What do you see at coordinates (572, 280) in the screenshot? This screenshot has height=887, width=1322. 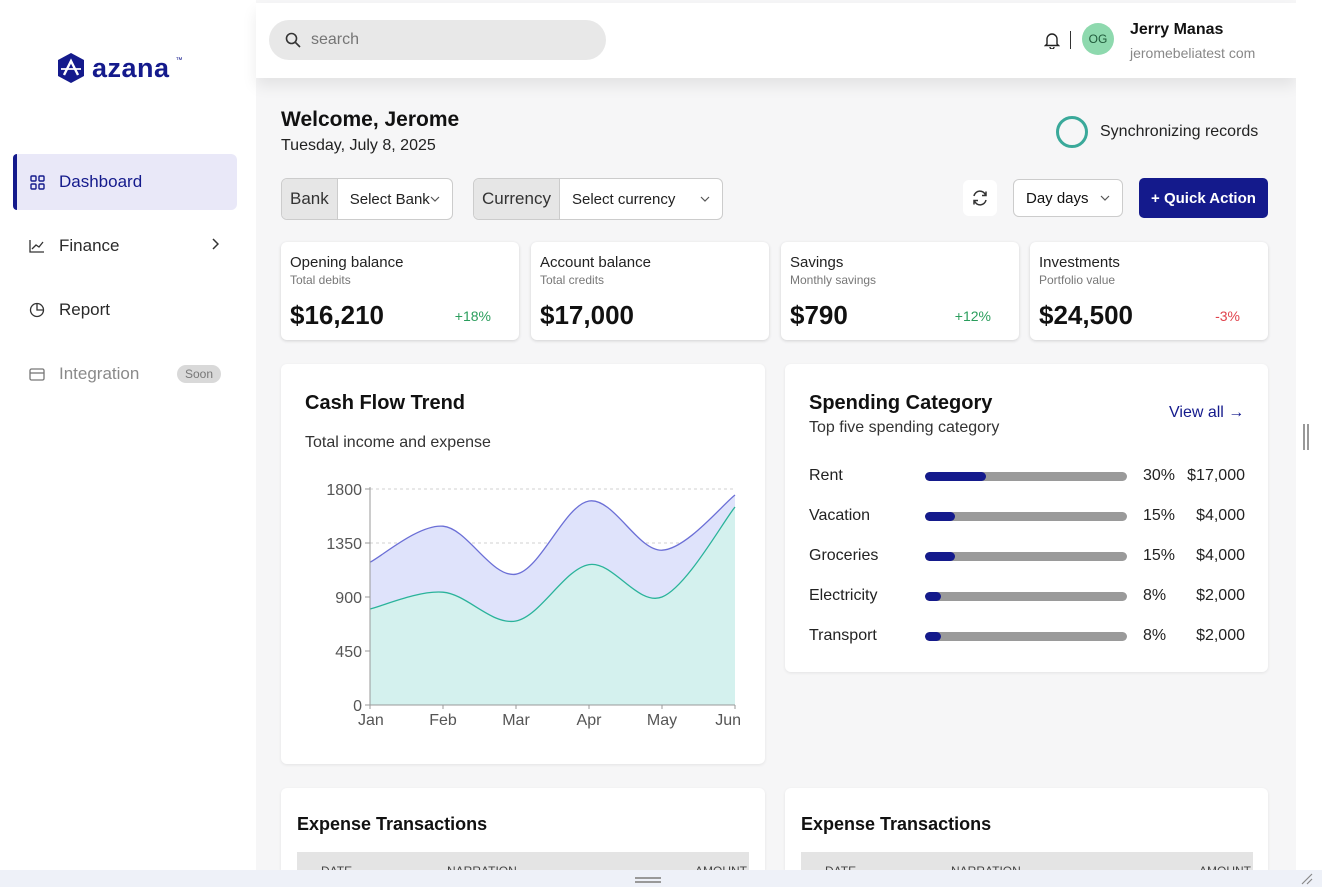 I see `stat-subtitle: Total credits` at bounding box center [572, 280].